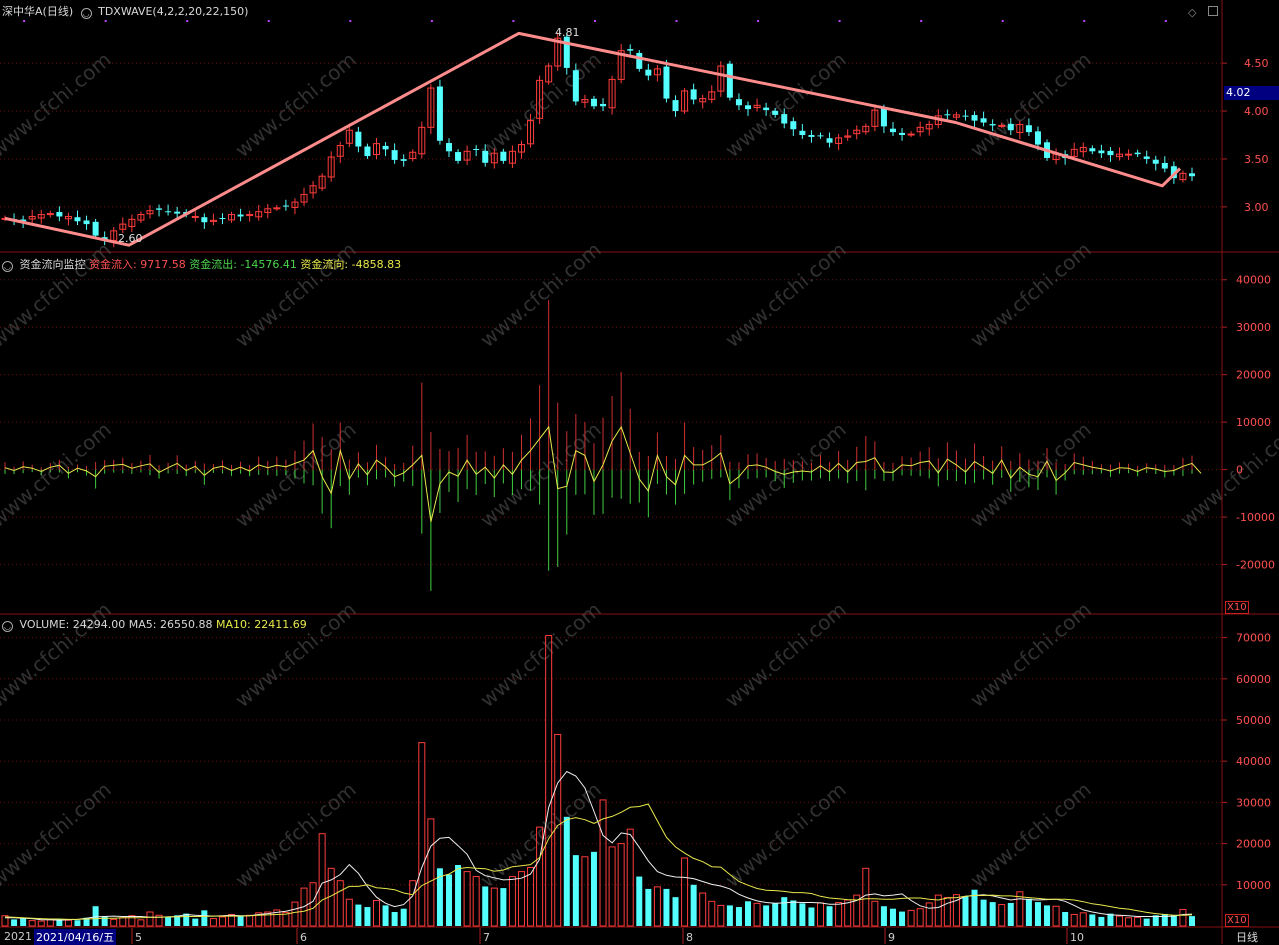  Describe the element at coordinates (1253, 327) in the screenshot. I see `flow-tick-label: 30000` at that location.